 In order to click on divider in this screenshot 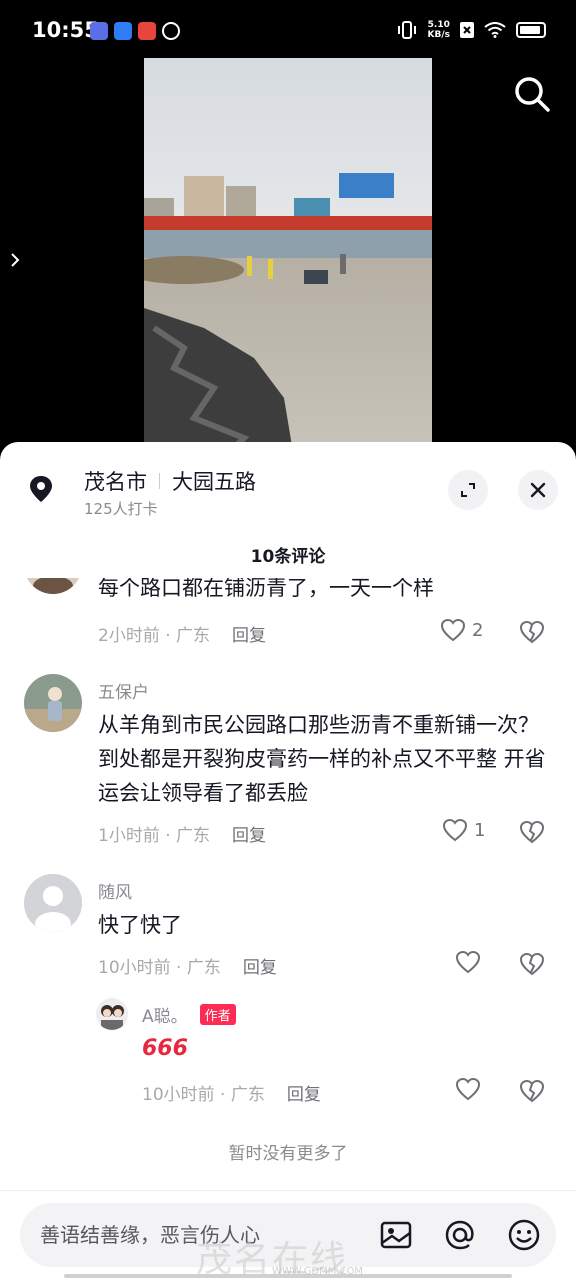, I will do `click(288, 1190)`.